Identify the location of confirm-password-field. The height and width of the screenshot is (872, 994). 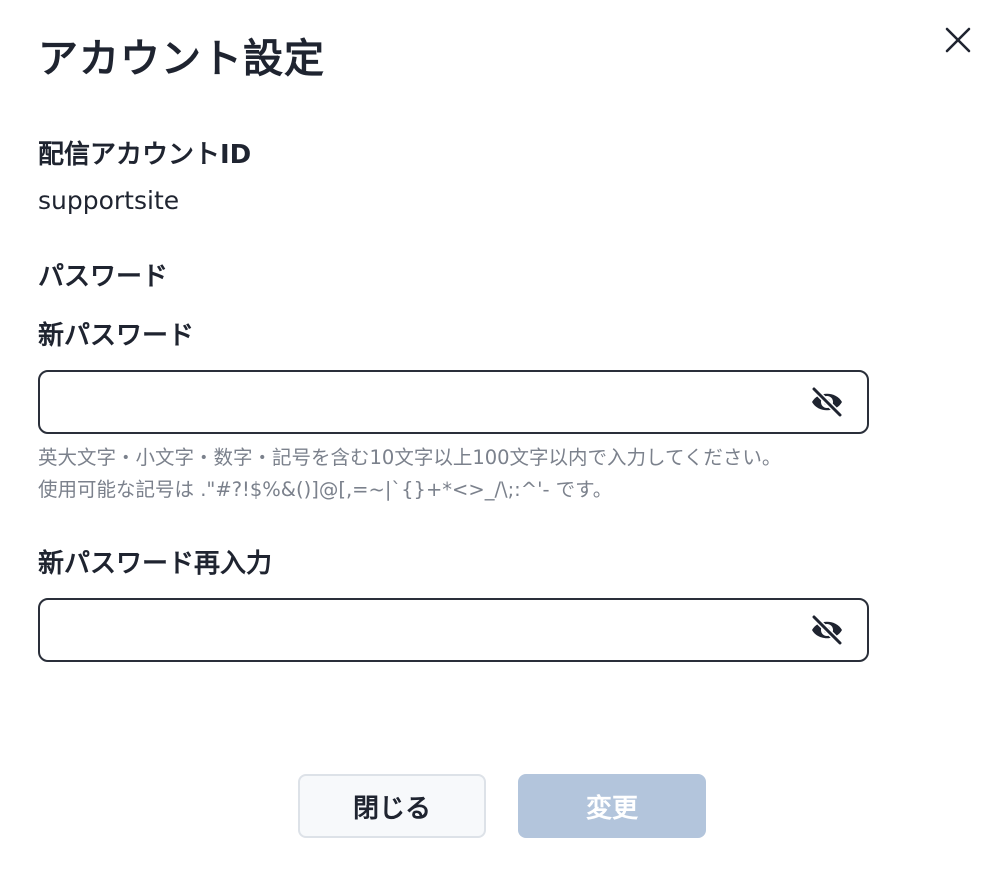
(453, 630).